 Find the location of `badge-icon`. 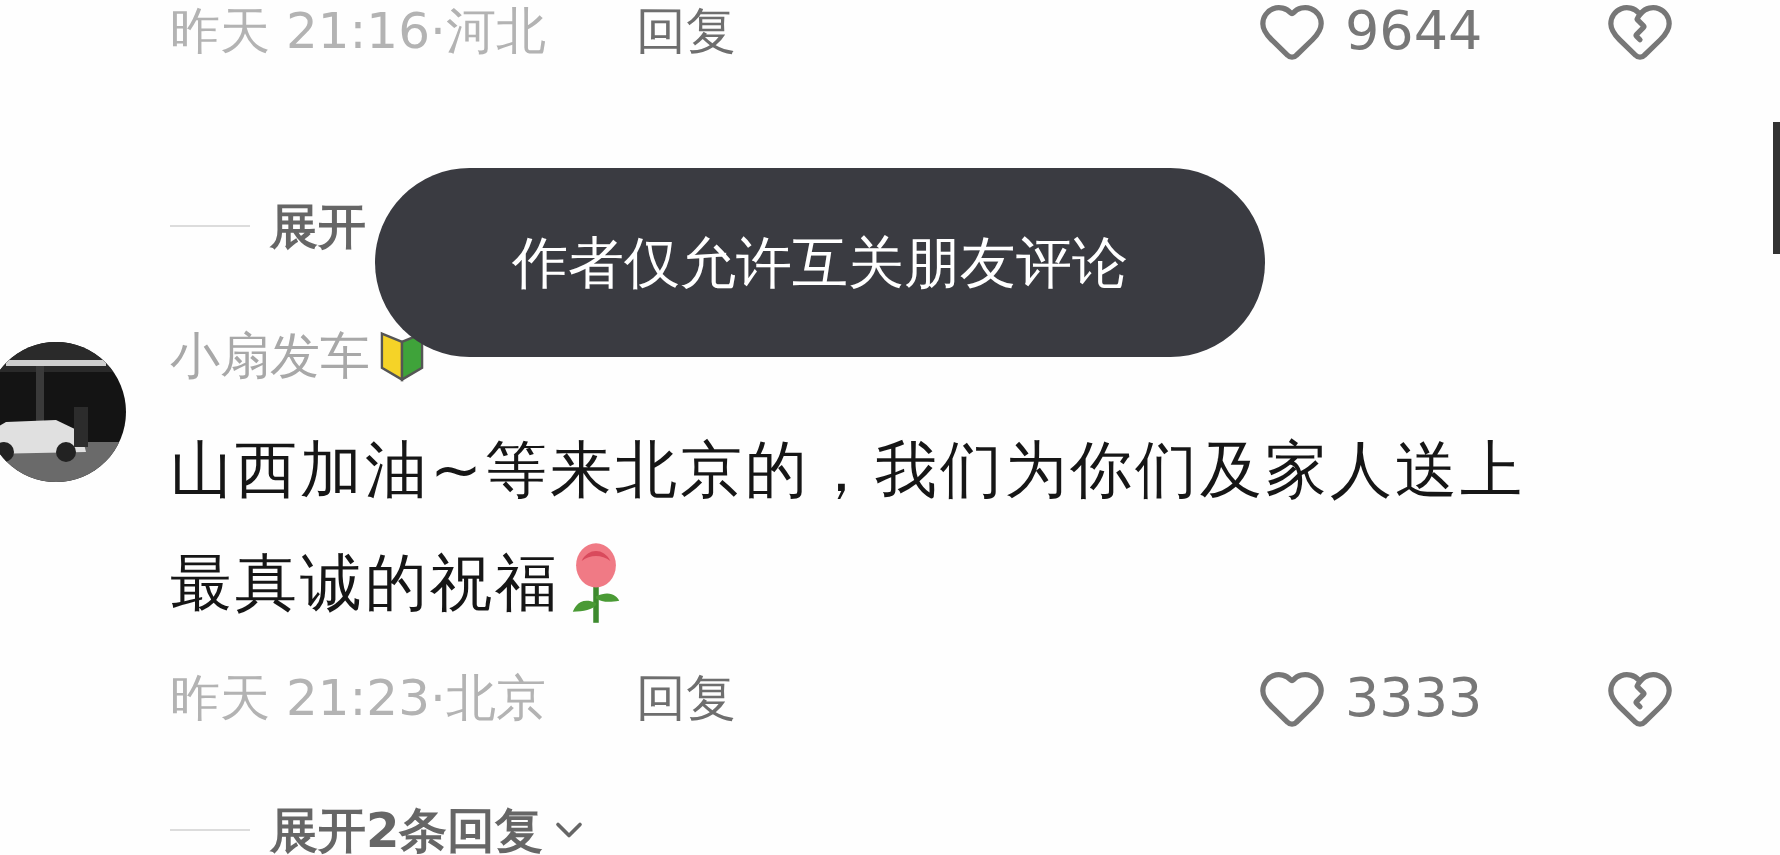

badge-icon is located at coordinates (402, 356).